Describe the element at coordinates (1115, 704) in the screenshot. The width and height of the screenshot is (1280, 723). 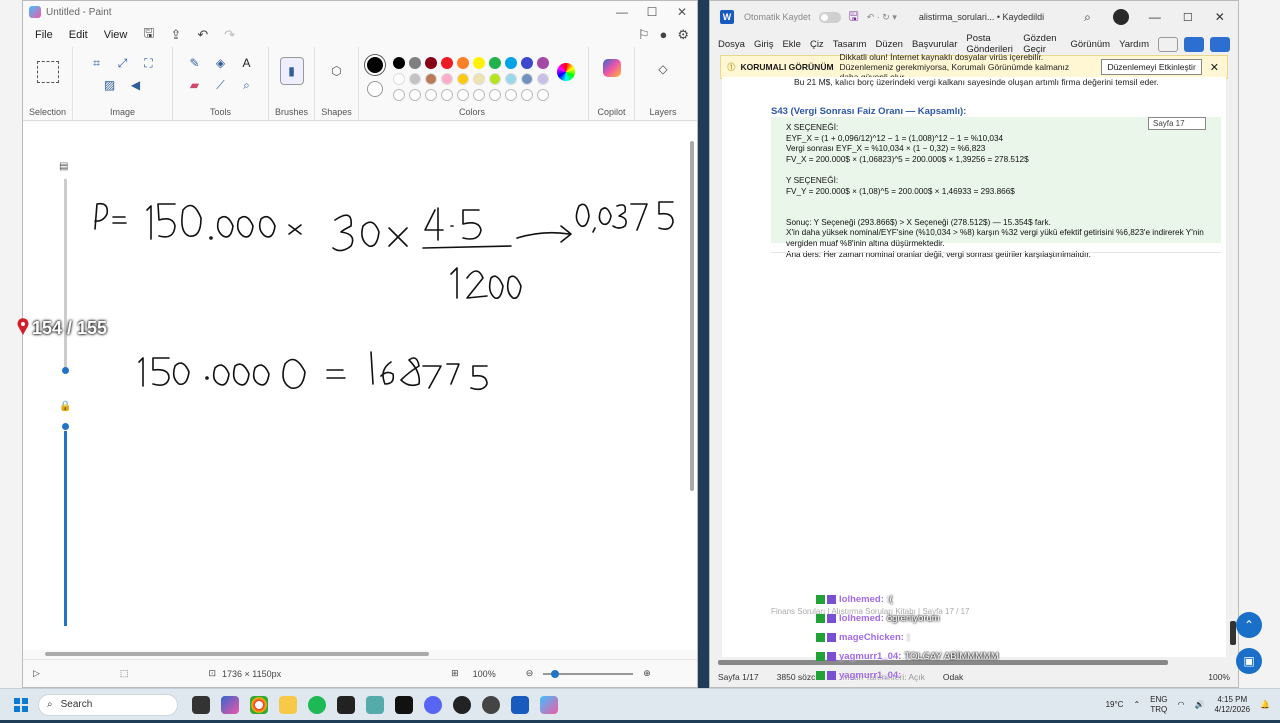
I see `weather: 19°C` at that location.